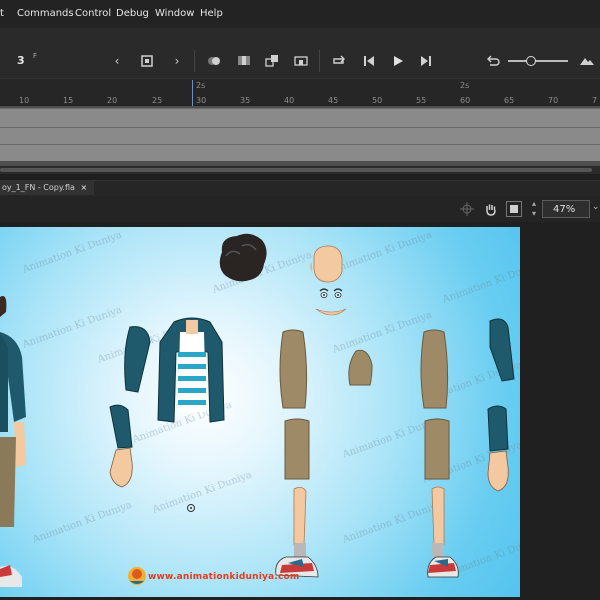 The height and width of the screenshot is (600, 600). What do you see at coordinates (24, 100) in the screenshot?
I see `ruler-number: 10` at bounding box center [24, 100].